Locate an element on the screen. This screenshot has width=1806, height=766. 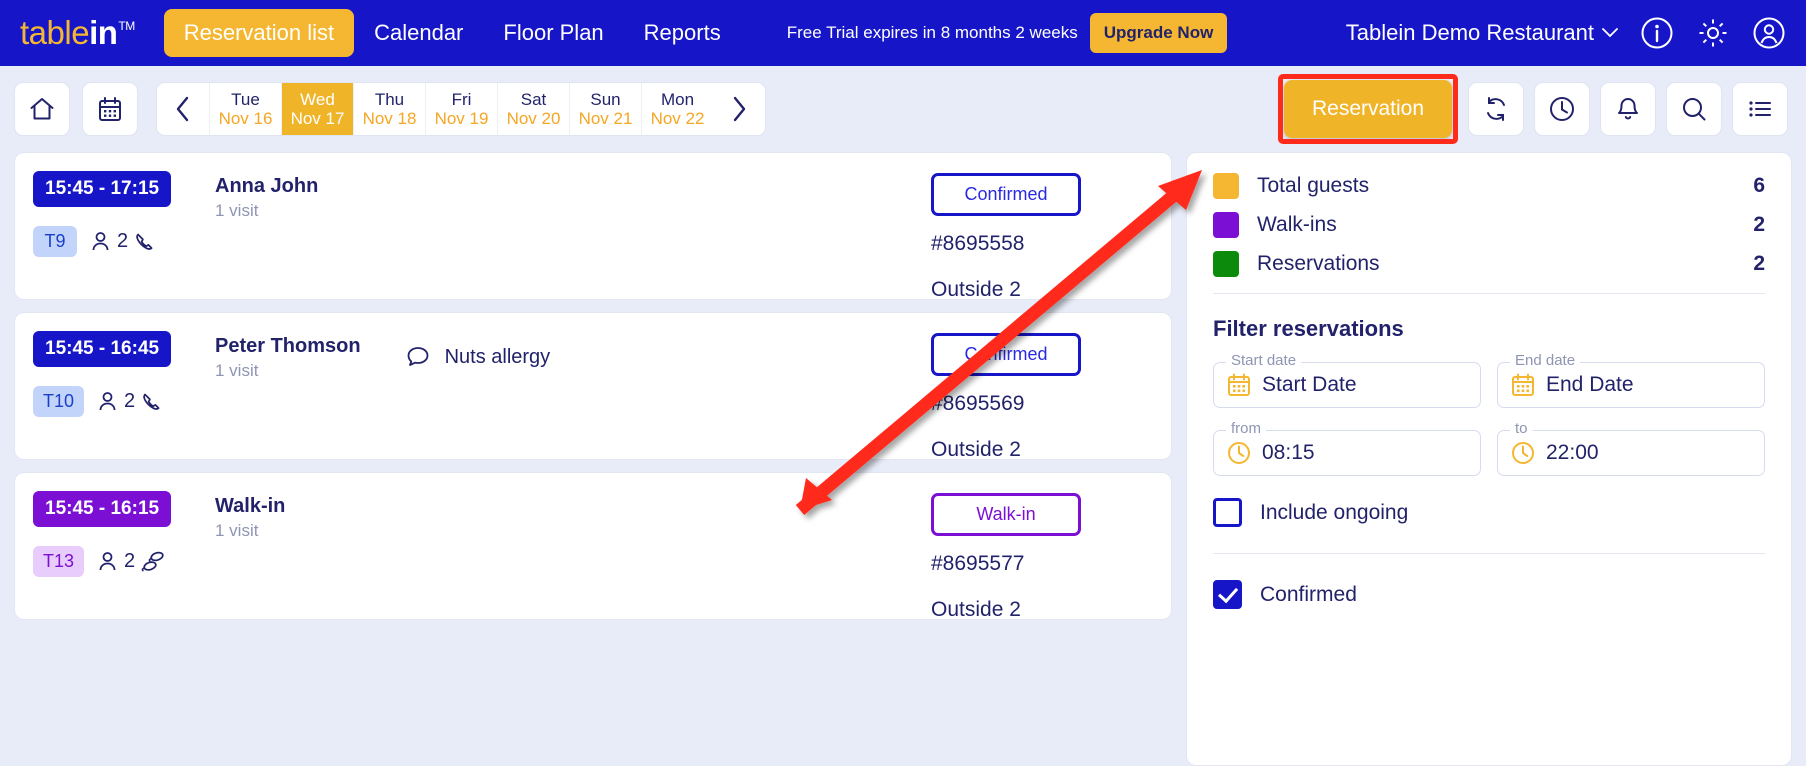
include-ongoing-row: Include ongoing is located at coordinates (1489, 512).